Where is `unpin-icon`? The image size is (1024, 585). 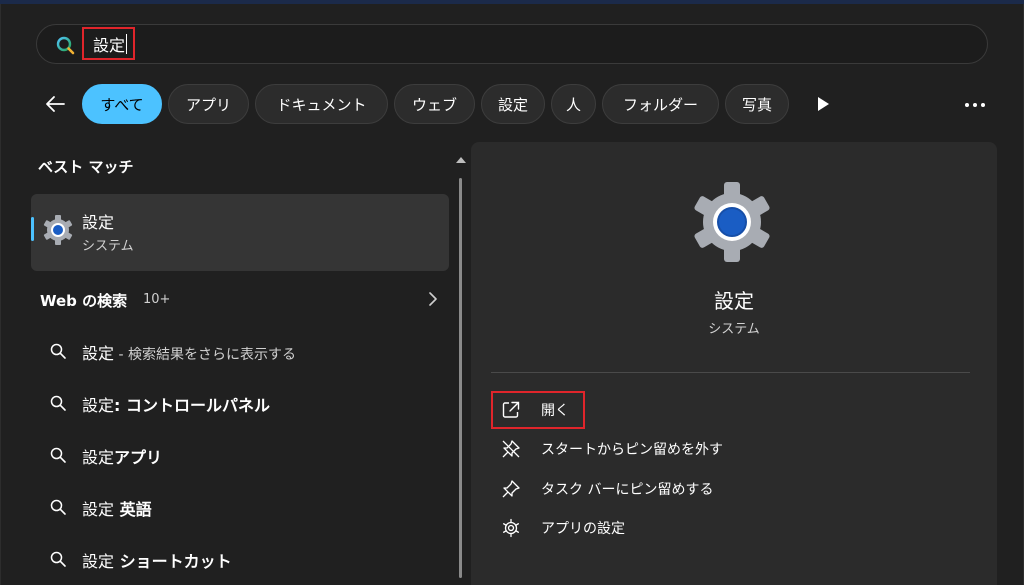
unpin-icon is located at coordinates (511, 449).